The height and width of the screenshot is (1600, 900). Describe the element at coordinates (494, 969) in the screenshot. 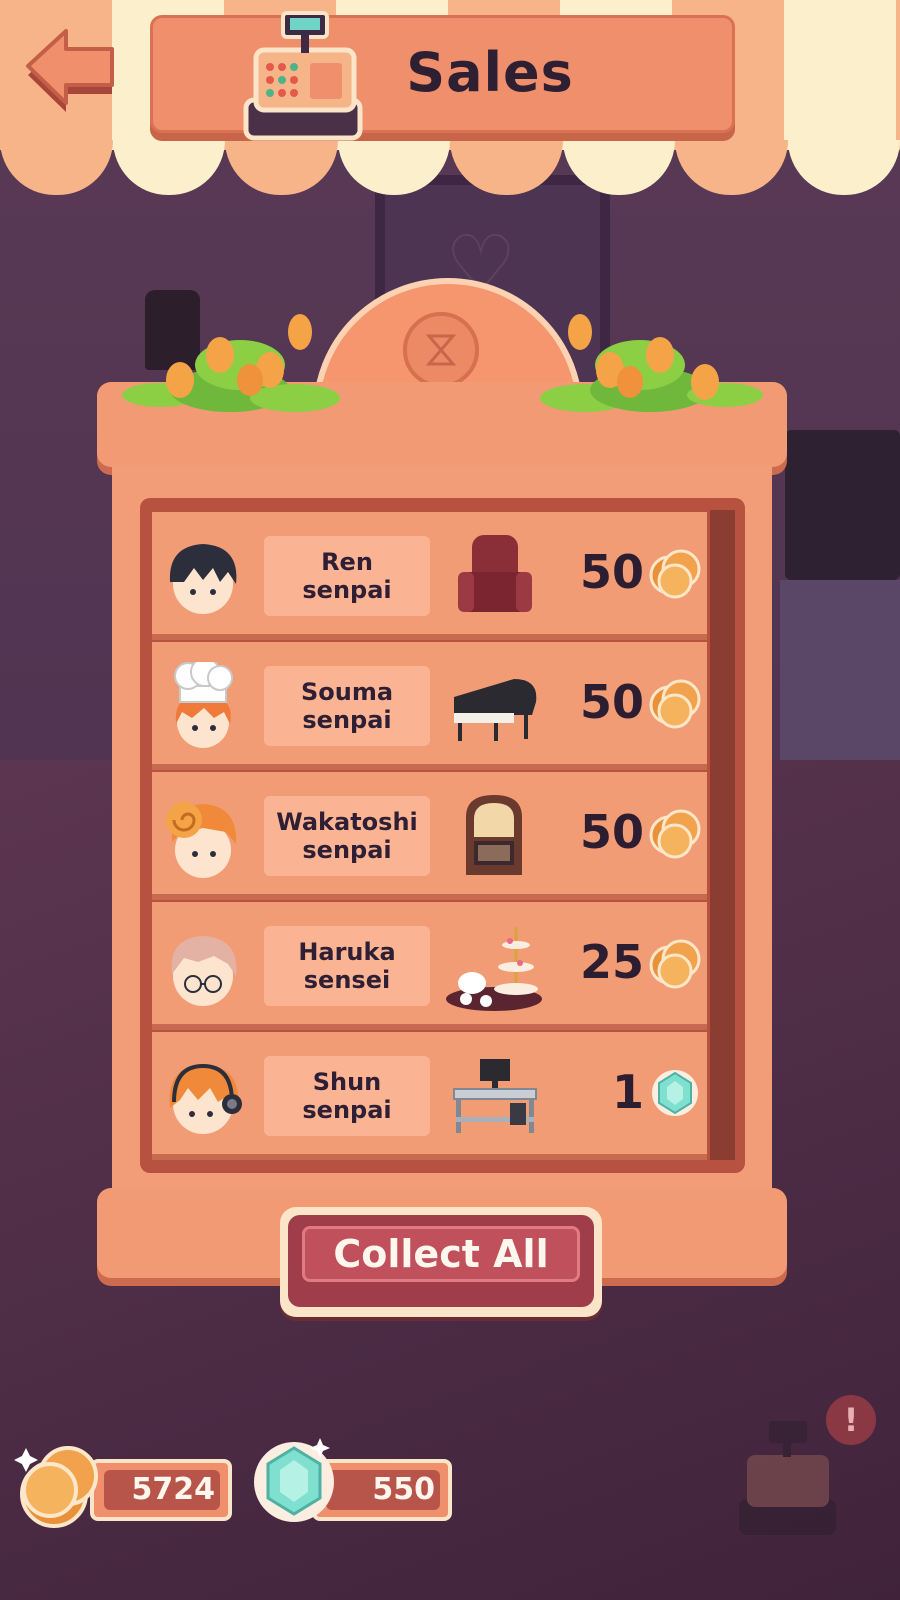

I see `tea-set-icon` at that location.